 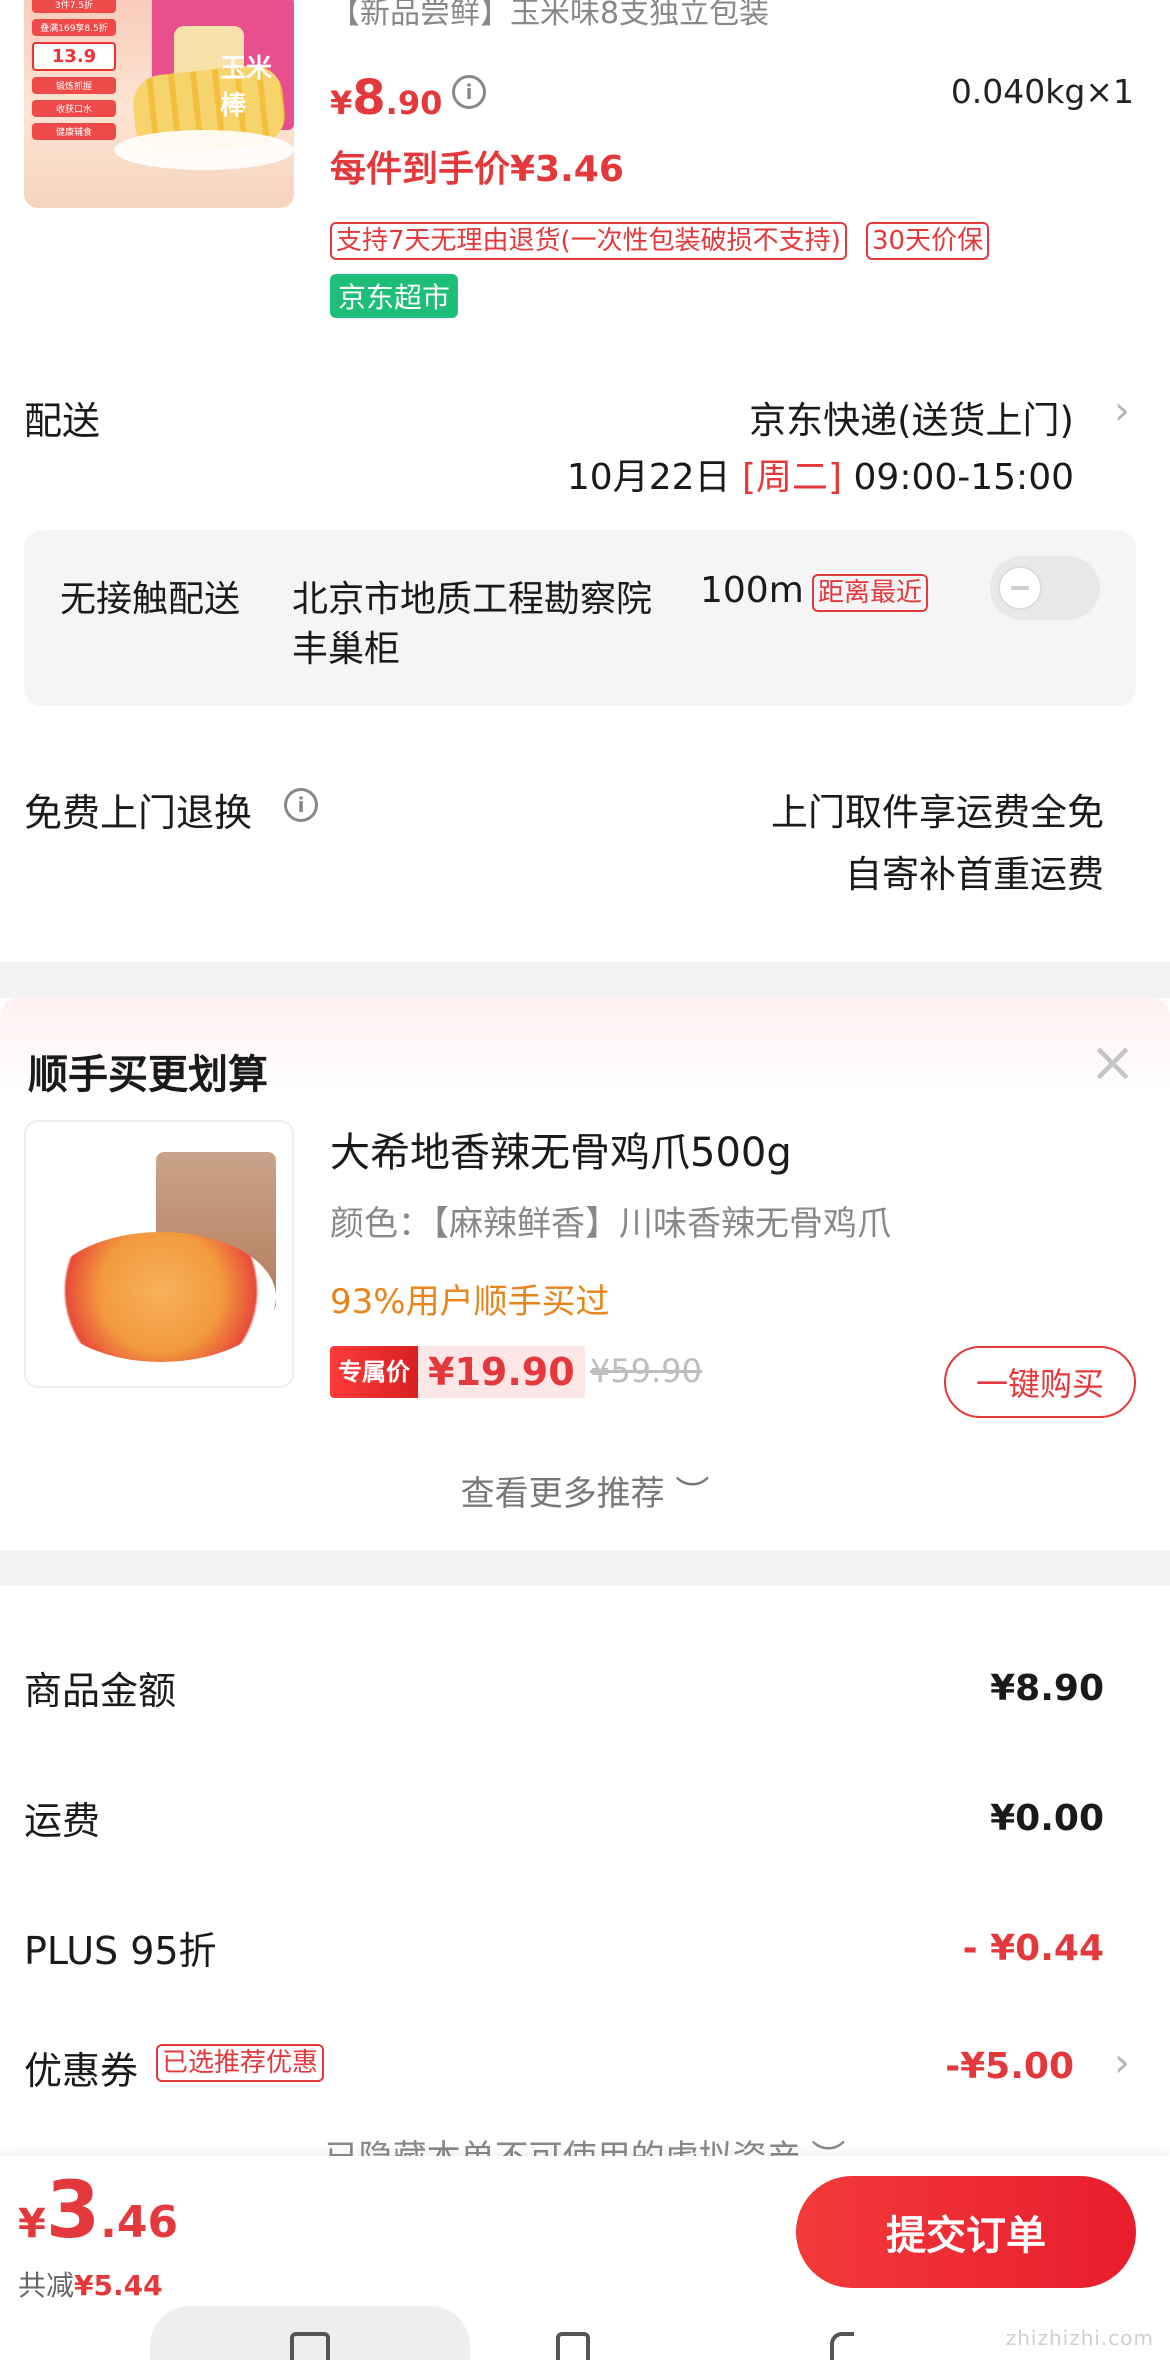 I want to click on return-policy-tag: 支持7天无理由退货(一次性包装破损不支持), so click(x=588, y=241).